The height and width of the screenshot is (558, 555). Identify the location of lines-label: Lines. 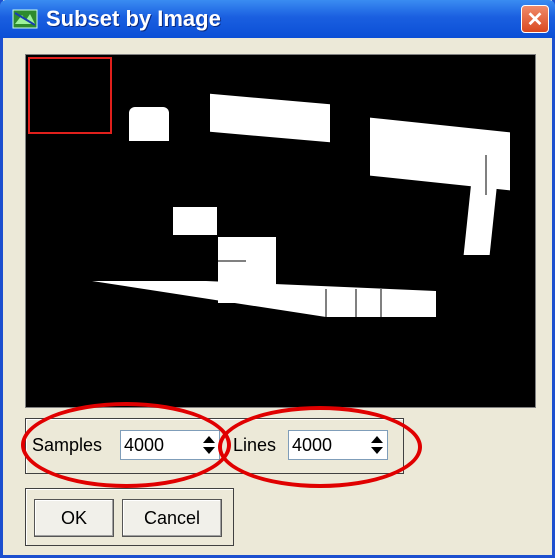
(255, 445).